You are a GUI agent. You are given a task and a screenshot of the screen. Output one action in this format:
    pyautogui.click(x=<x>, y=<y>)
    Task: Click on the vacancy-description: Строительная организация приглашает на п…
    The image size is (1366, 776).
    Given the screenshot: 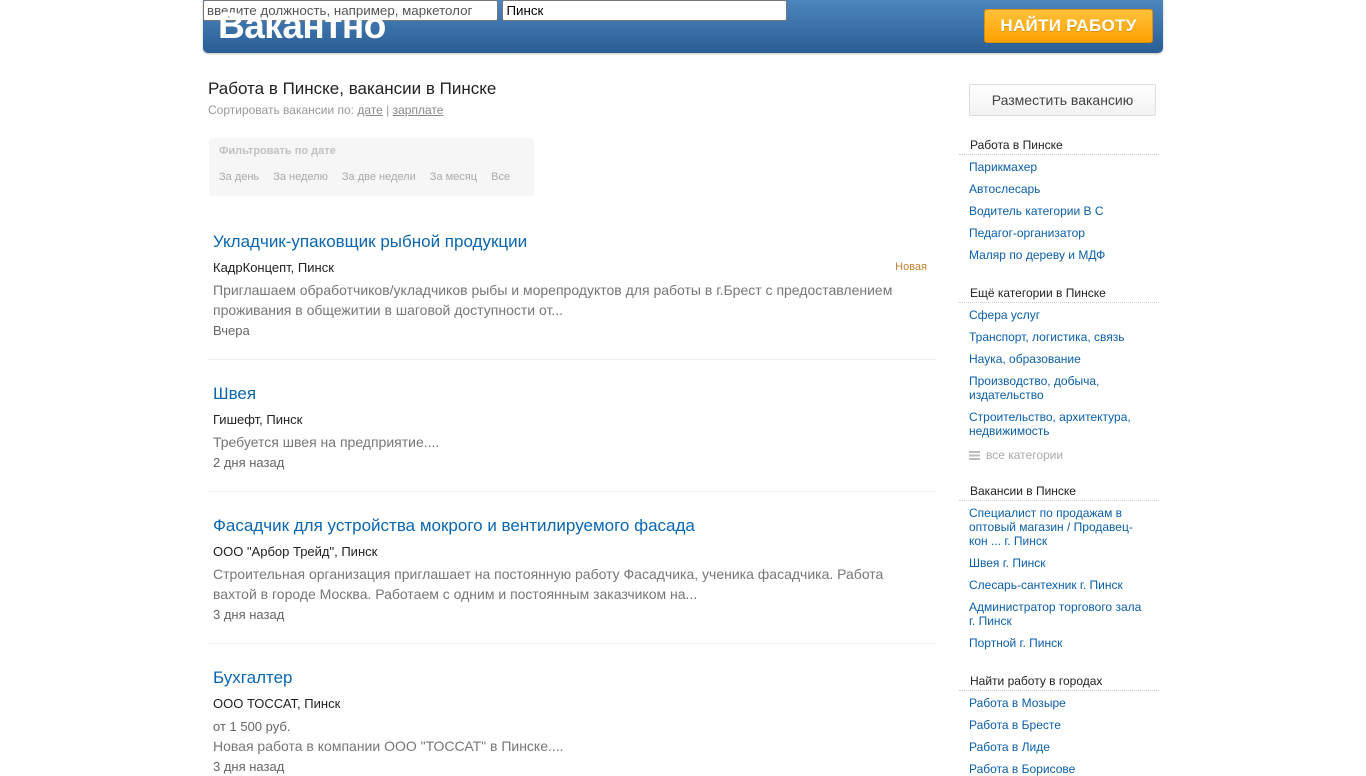 What is the action you would take?
    pyautogui.click(x=548, y=584)
    